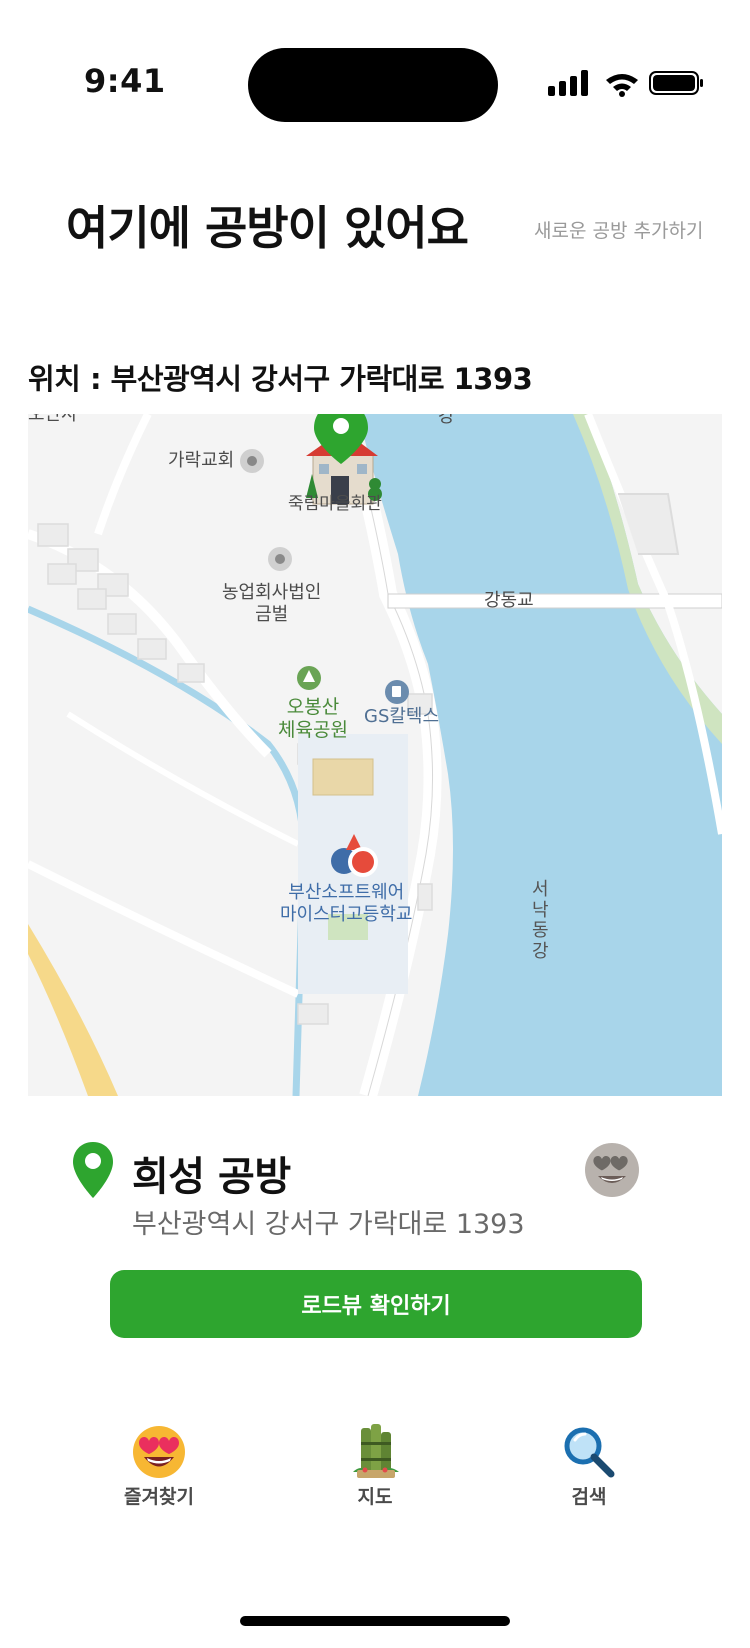 This screenshot has width=750, height=1648. Describe the element at coordinates (589, 1452) in the screenshot. I see `magnifier-icon` at that location.